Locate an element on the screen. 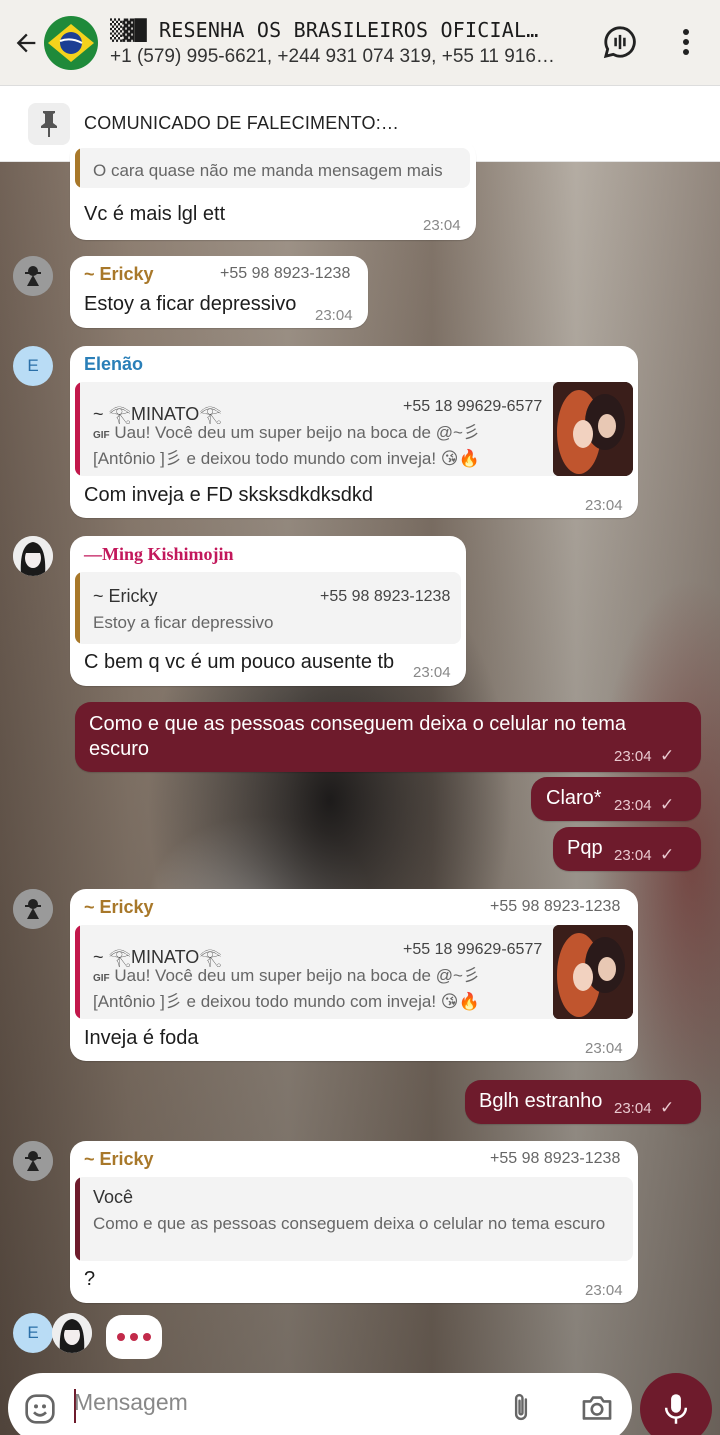 The height and width of the screenshot is (1435, 720). outgoing-message-bubble: Bglh estranho 23:04 ✓ is located at coordinates (583, 1102).